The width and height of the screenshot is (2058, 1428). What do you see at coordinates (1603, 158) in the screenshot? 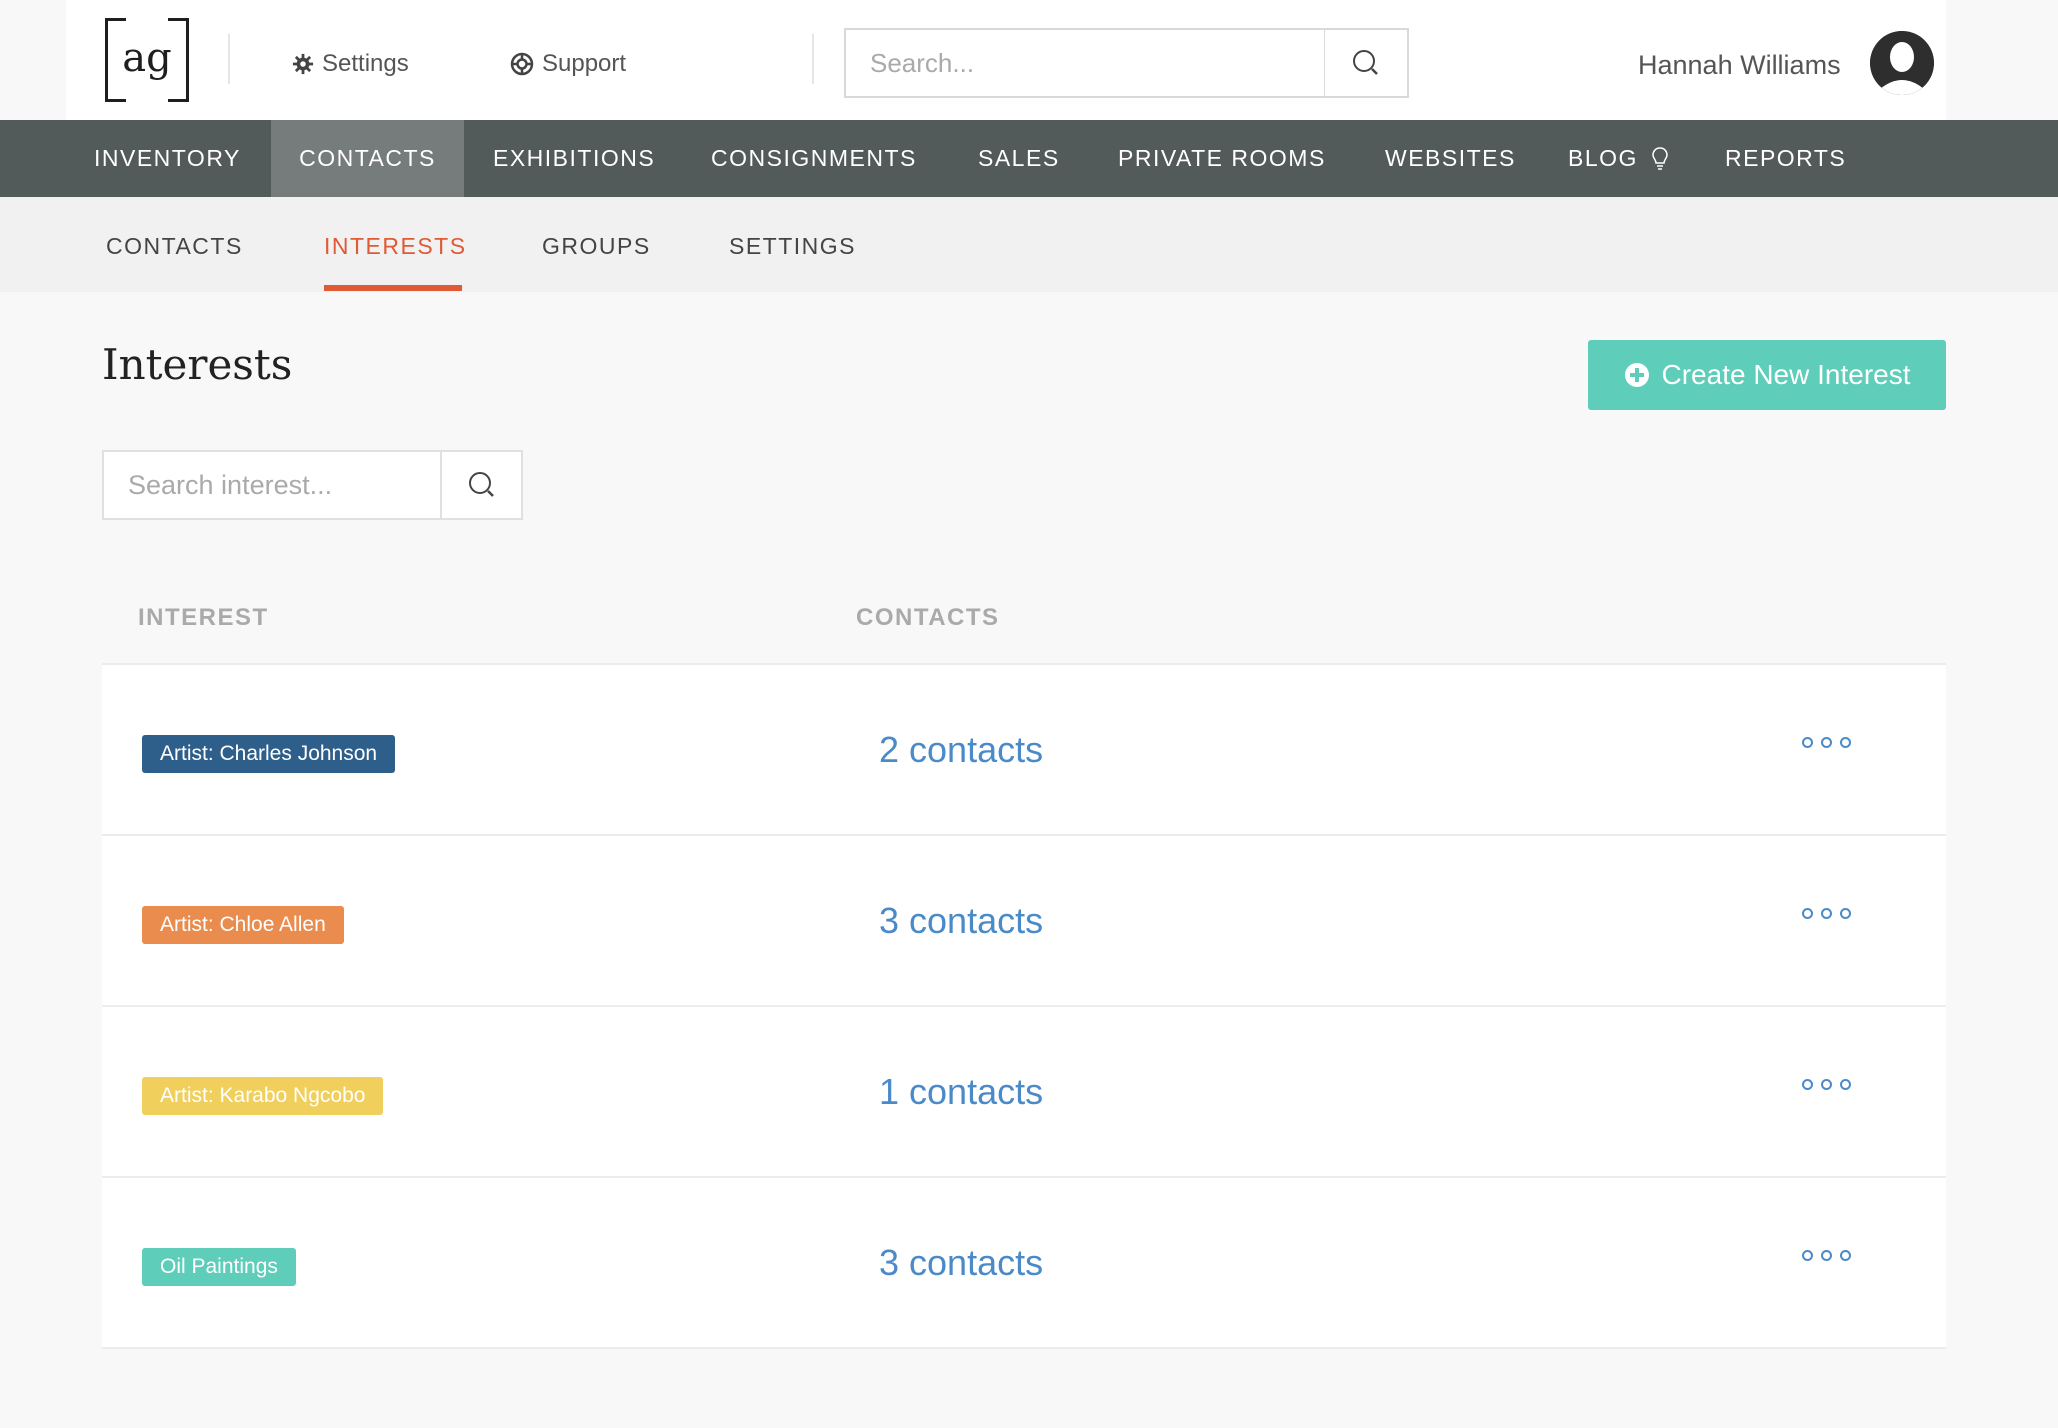
I see `nav-blog-label: BLOG` at bounding box center [1603, 158].